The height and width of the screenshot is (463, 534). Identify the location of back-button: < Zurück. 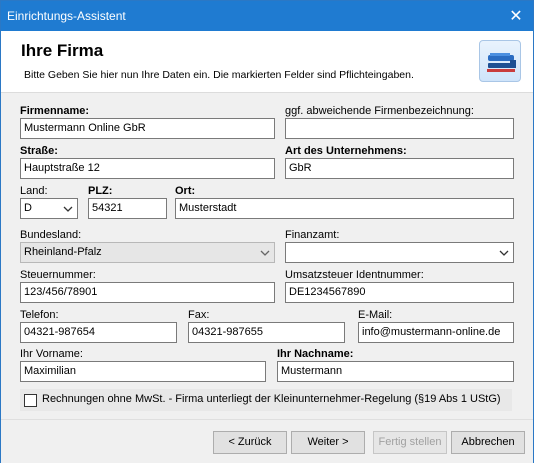
(250, 442).